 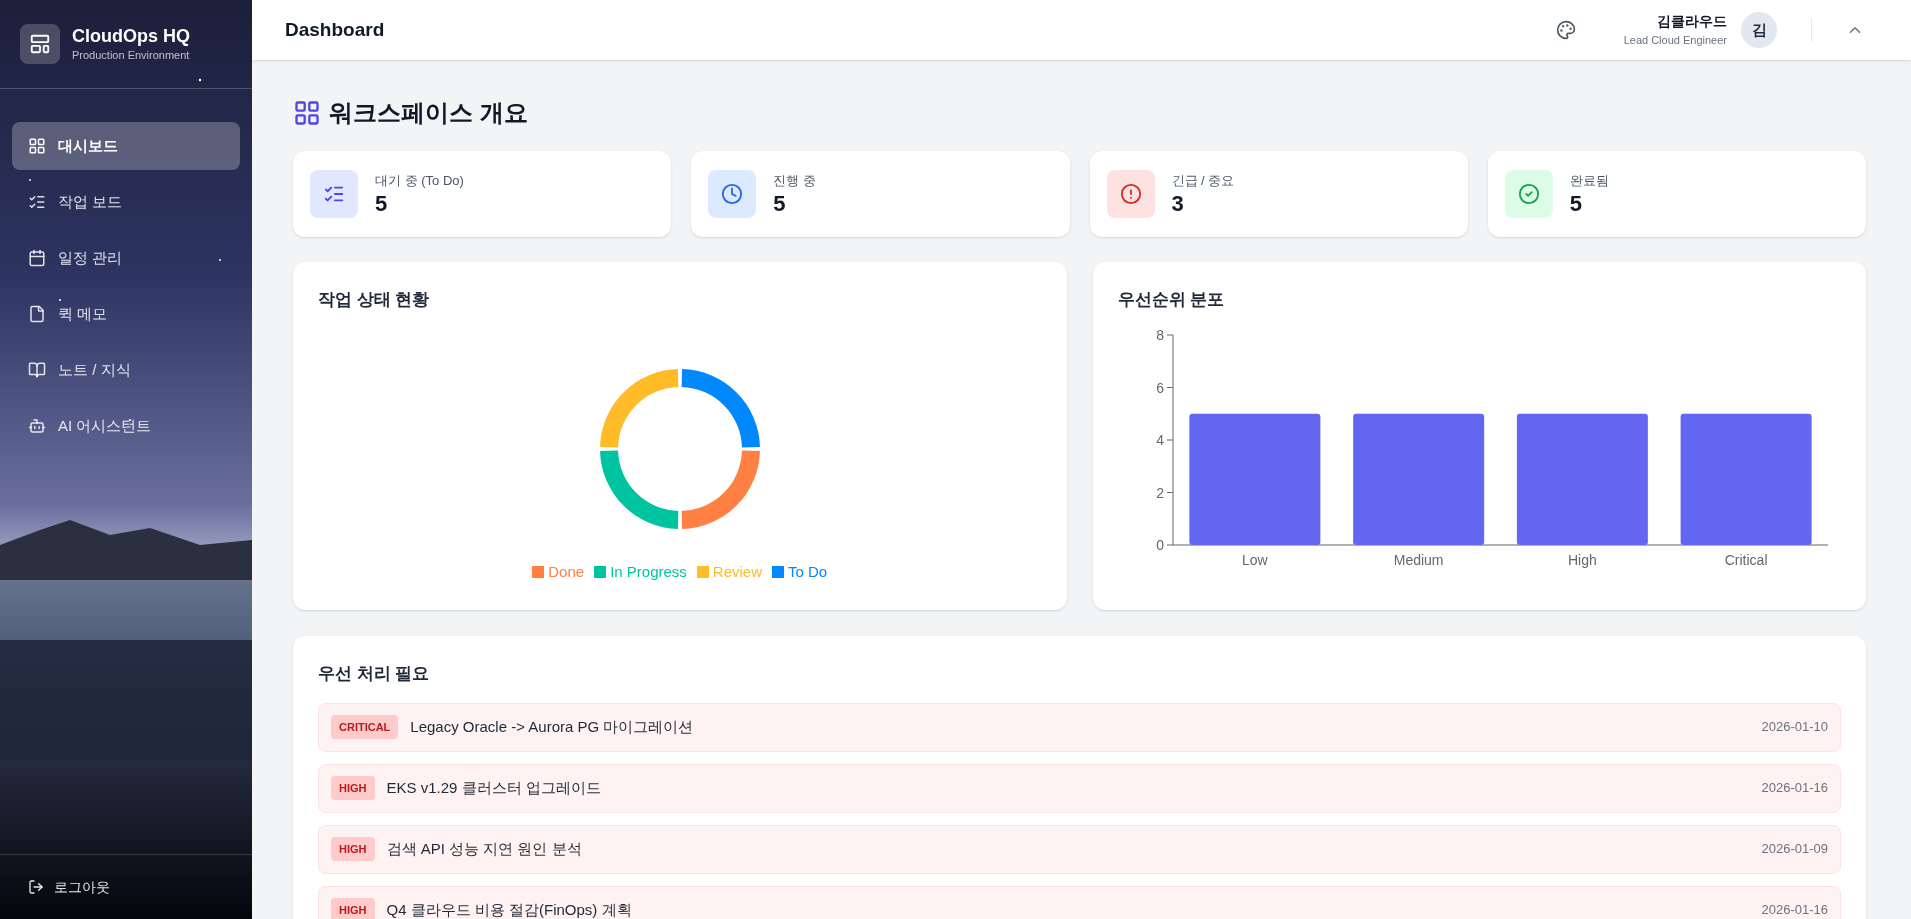 I want to click on task-row: HIGH Q4 클라우드 비용 절감(FinOps) 계획 2026-01-16, so click(x=1079, y=902).